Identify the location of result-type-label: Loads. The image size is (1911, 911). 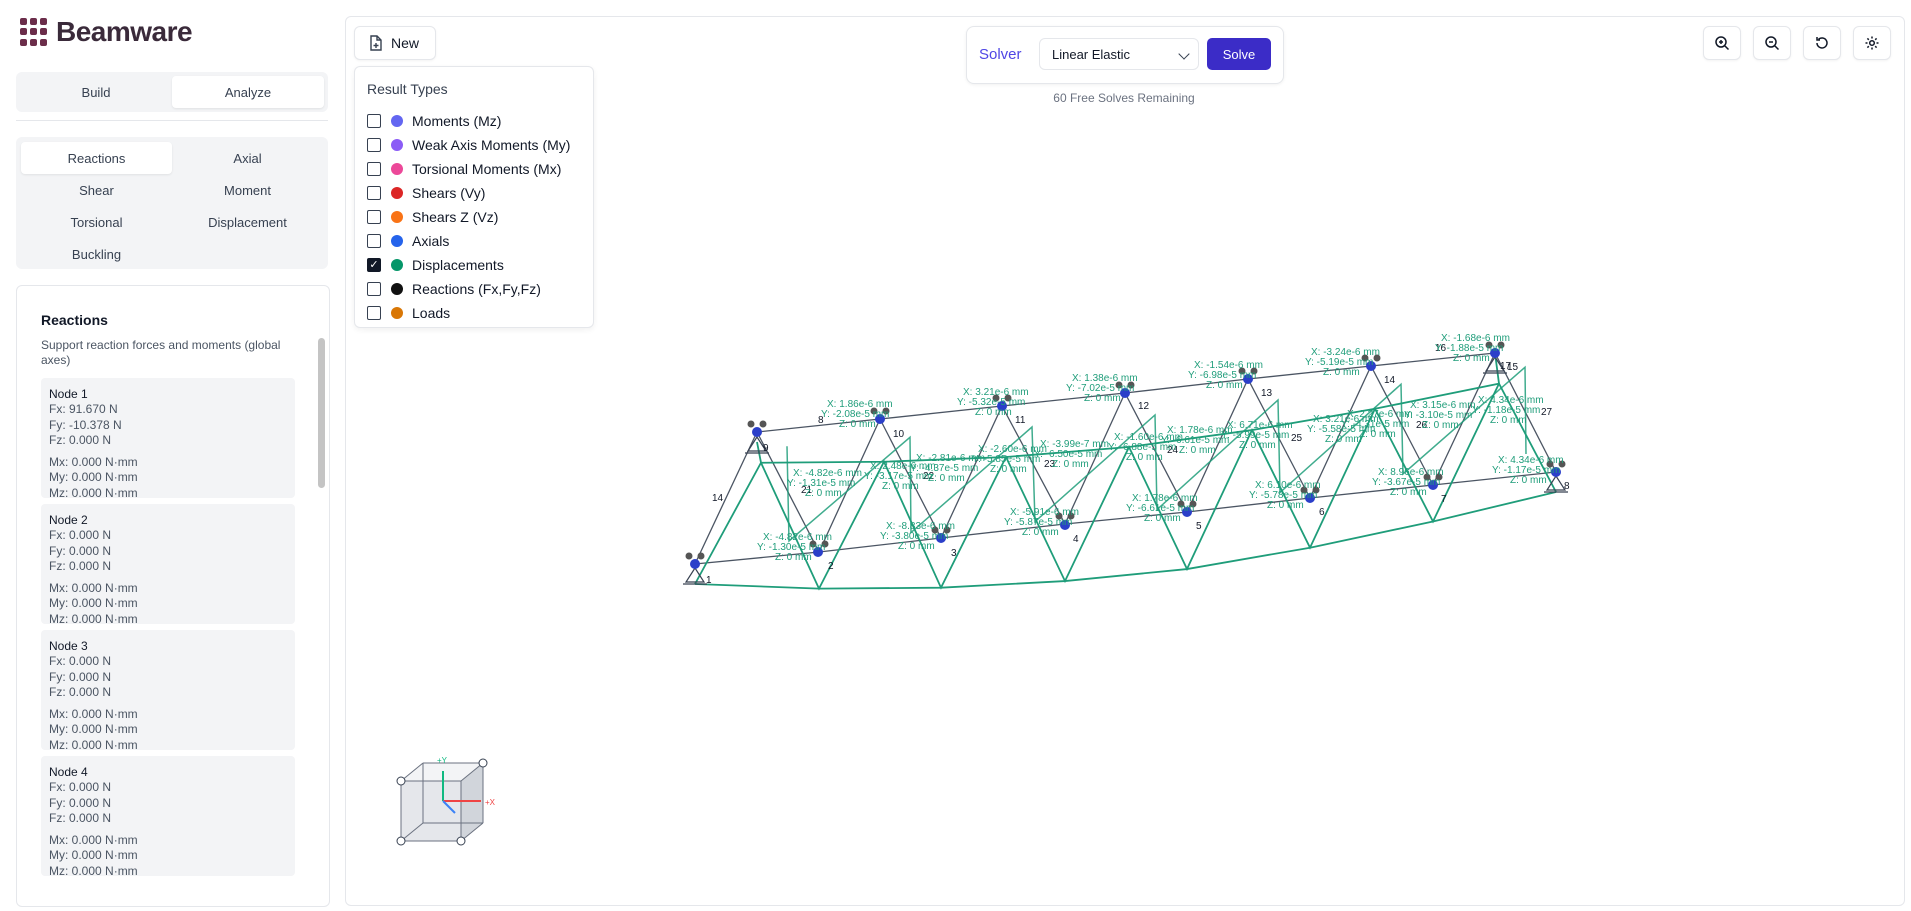
(431, 313).